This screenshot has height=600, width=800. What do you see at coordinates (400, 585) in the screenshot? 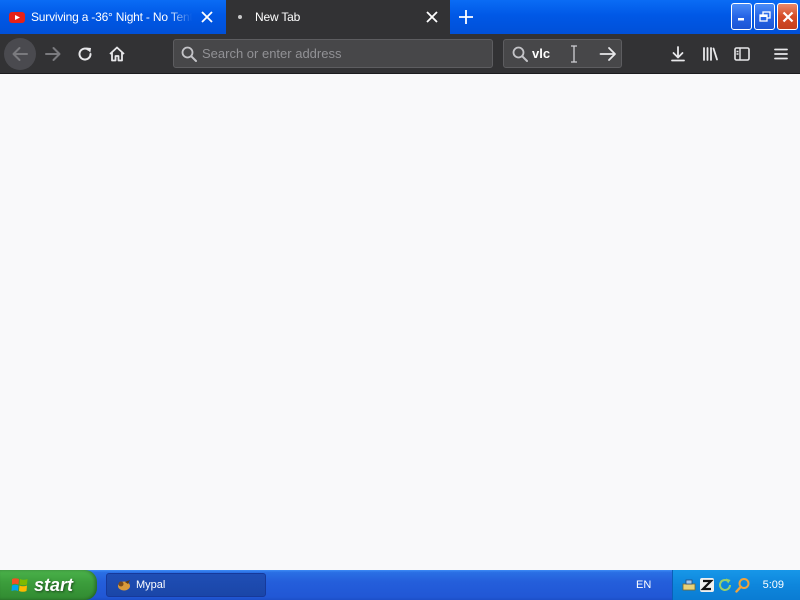
I see `taskbar: start Mypal EN 5:09` at bounding box center [400, 585].